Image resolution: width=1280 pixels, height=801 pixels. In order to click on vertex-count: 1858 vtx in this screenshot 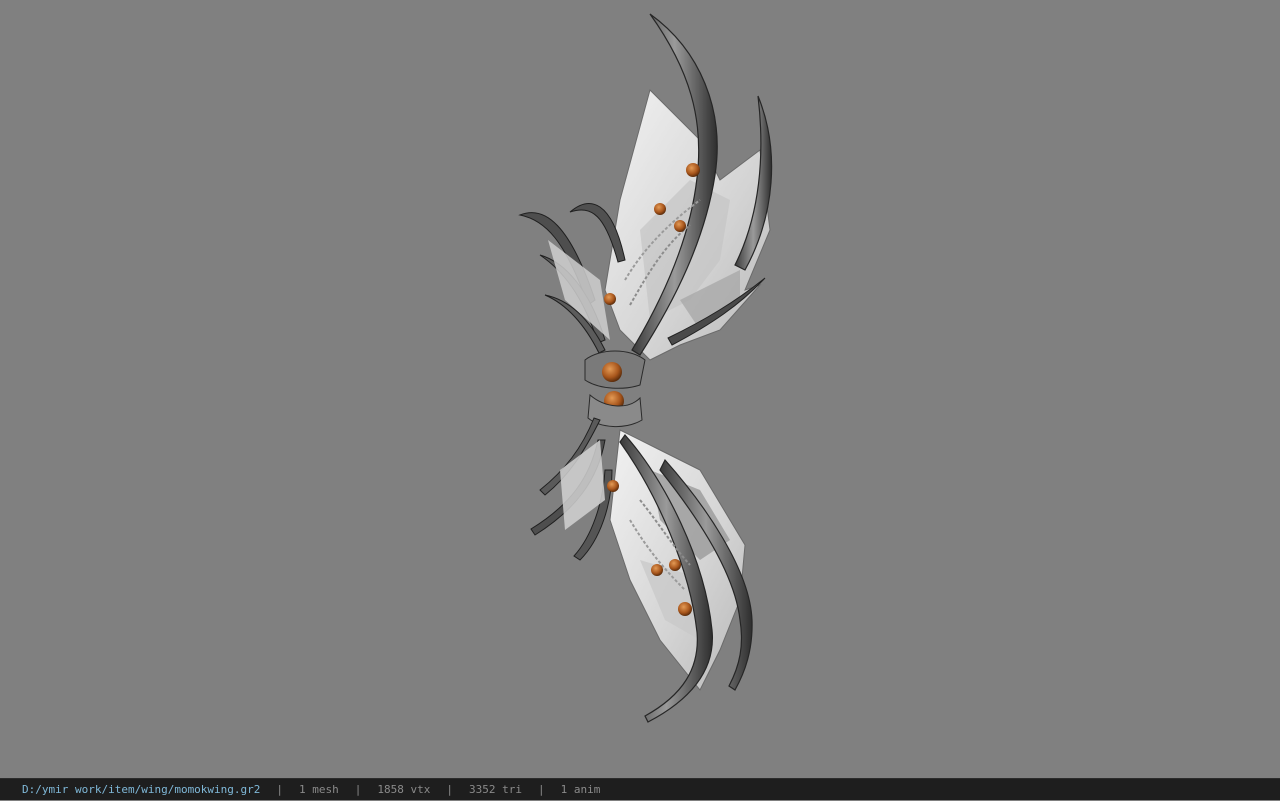, I will do `click(404, 789)`.